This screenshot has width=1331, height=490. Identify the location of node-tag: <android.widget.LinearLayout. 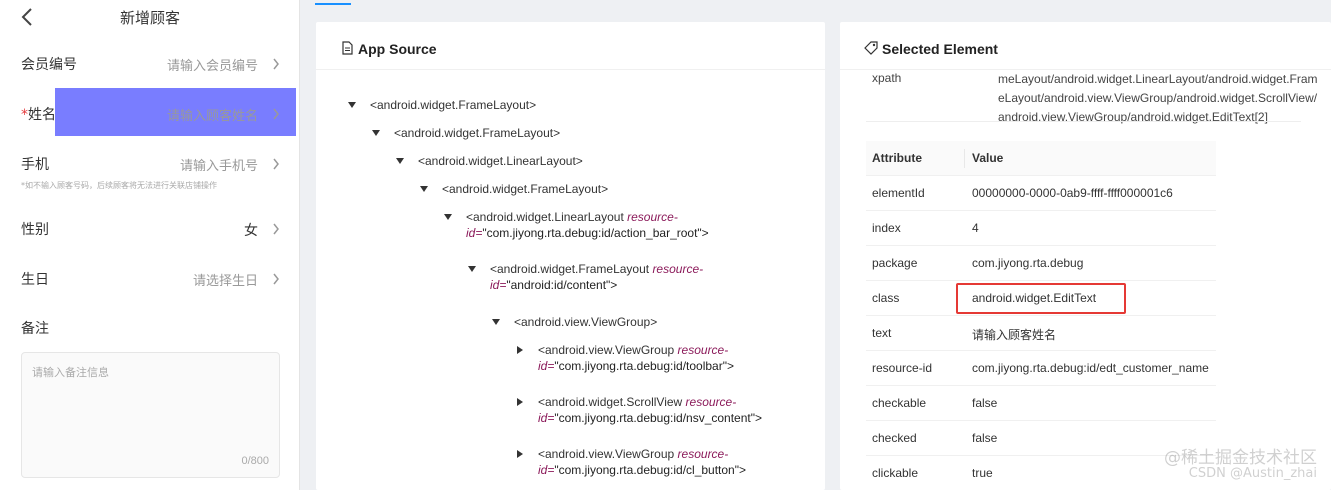
(545, 217).